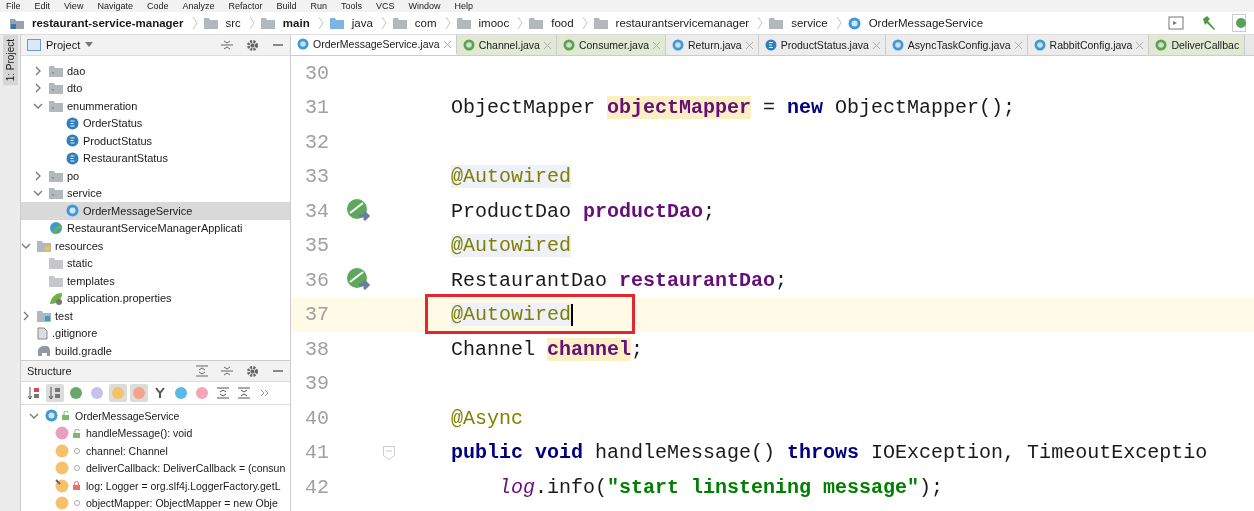  I want to click on tree-row: handleMessage(): void, so click(155, 433).